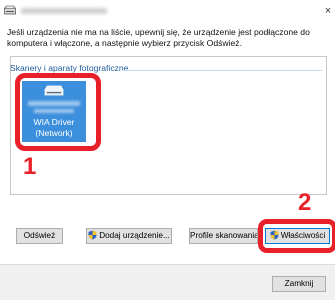  What do you see at coordinates (328, 11) in the screenshot?
I see `close-icon: ×` at bounding box center [328, 11].